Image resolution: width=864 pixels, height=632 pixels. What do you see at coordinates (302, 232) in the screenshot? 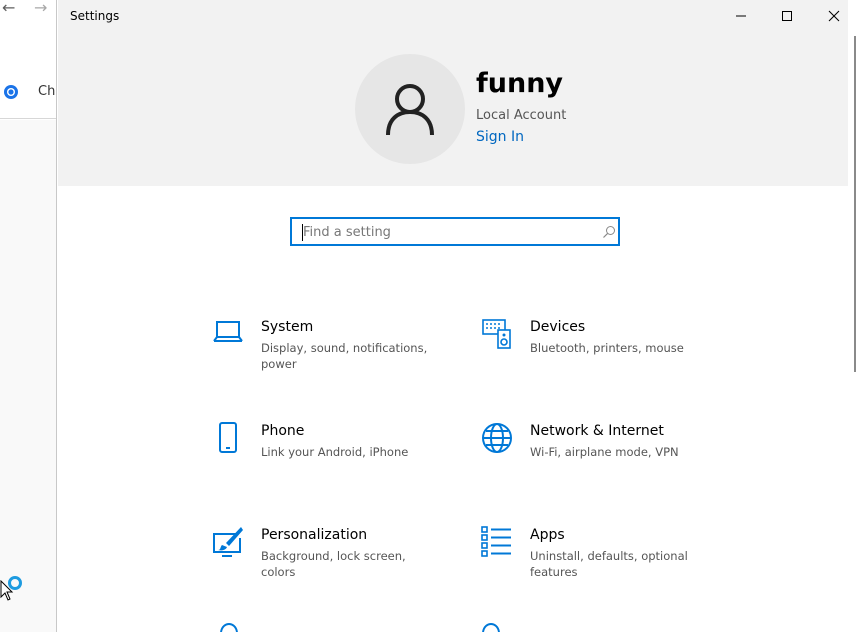
I see `text-caret` at bounding box center [302, 232].